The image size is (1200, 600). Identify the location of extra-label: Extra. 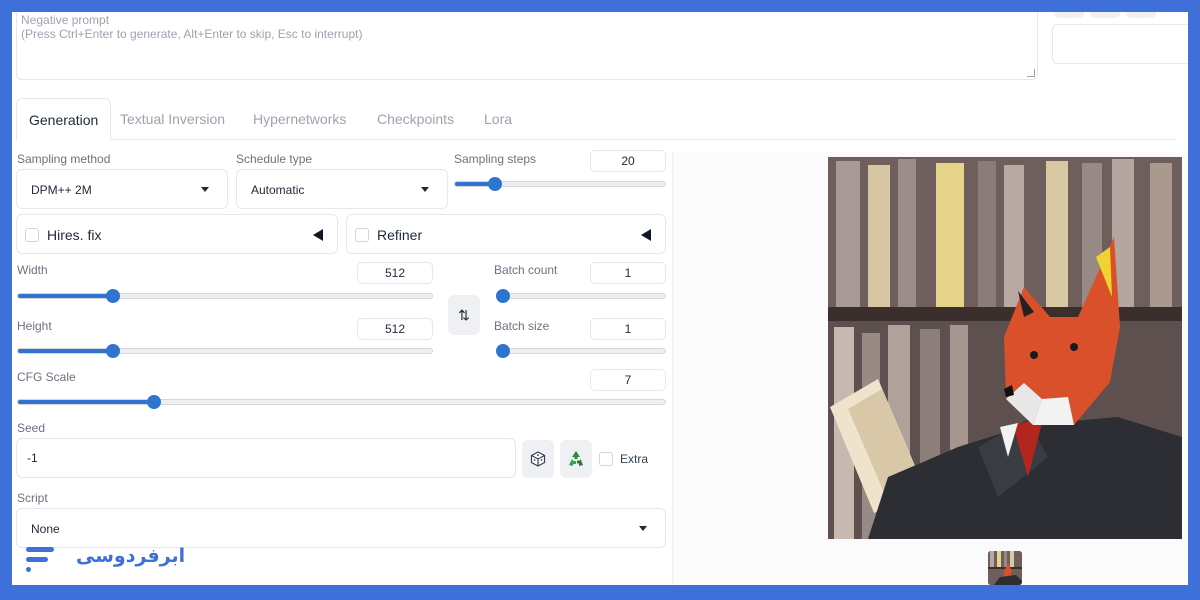
(634, 459).